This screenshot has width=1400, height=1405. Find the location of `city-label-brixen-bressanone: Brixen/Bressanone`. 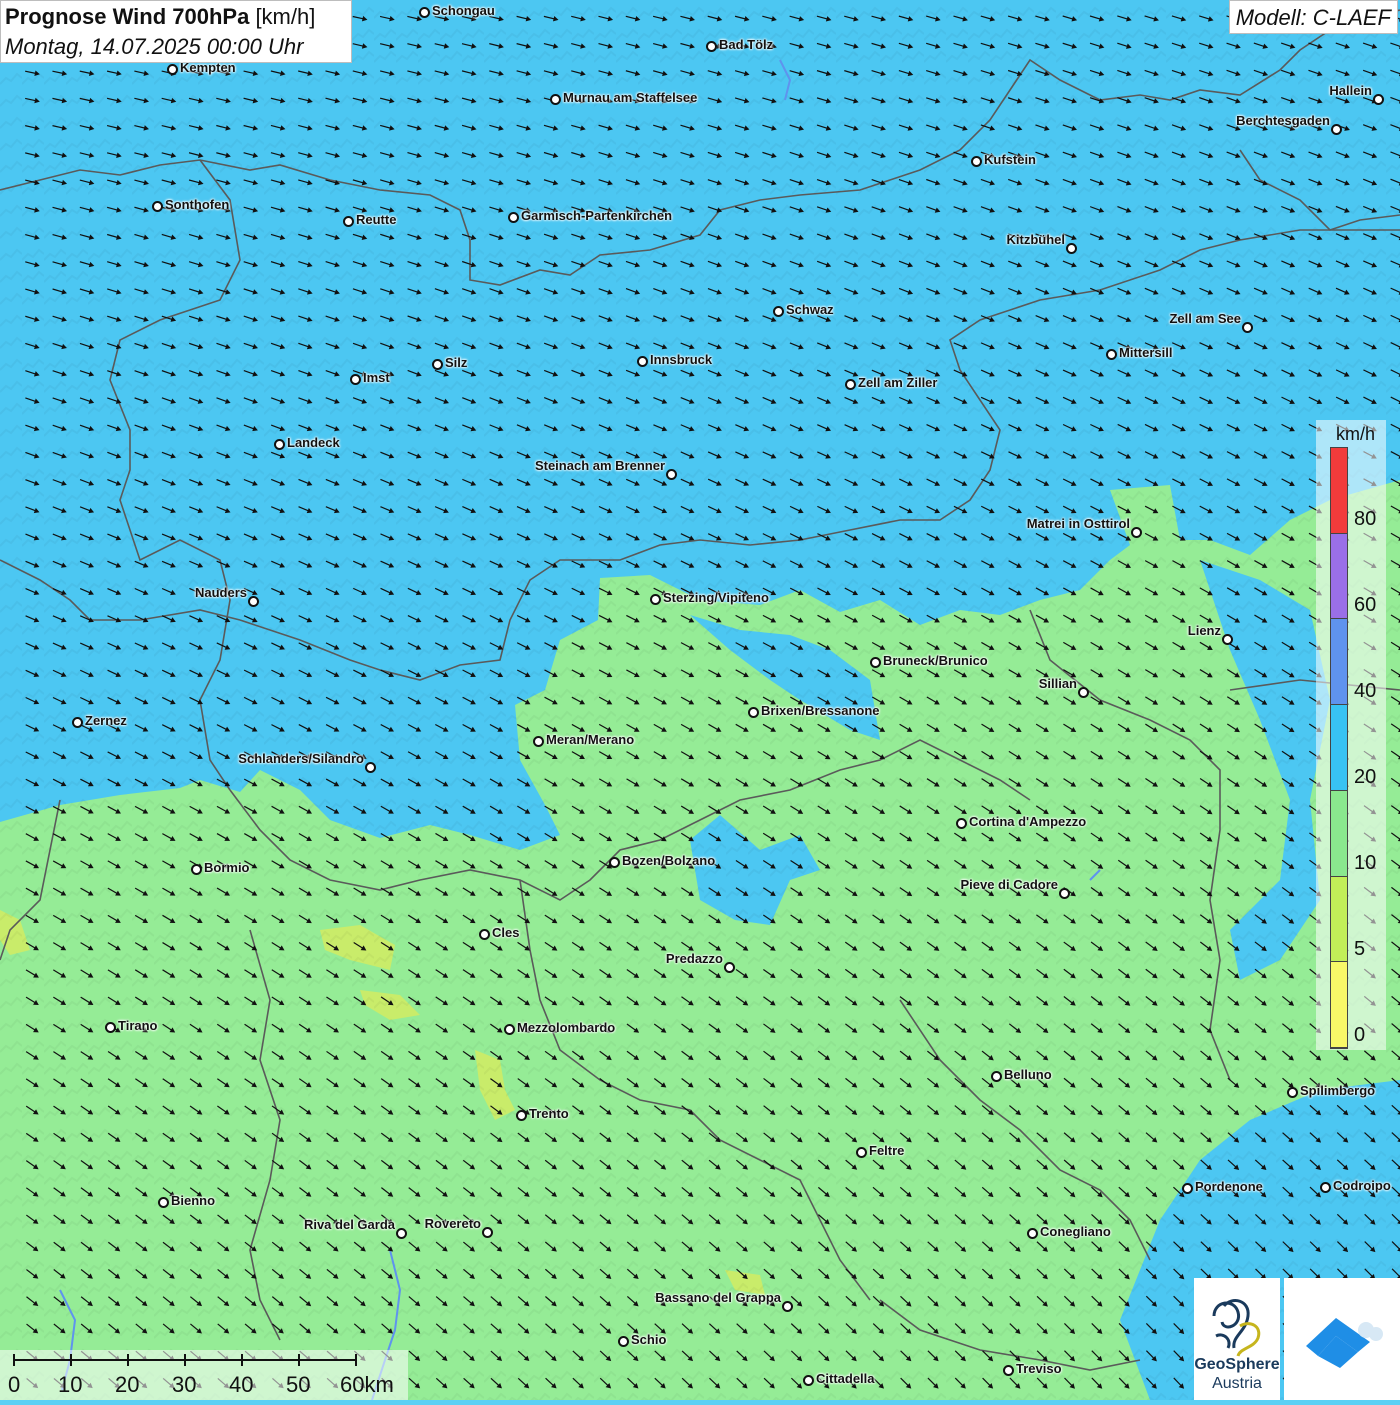

city-label-brixen-bressanone: Brixen/Bressanone is located at coordinates (820, 710).